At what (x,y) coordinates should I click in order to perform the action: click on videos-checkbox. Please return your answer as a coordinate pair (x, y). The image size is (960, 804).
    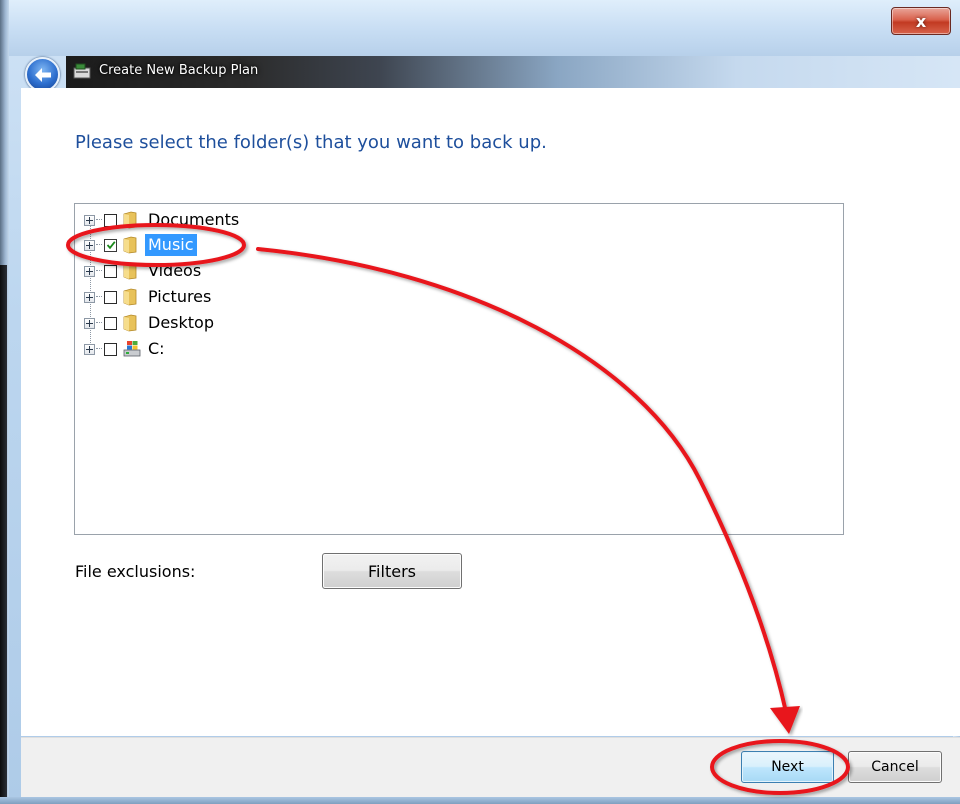
    Looking at the image, I should click on (110, 271).